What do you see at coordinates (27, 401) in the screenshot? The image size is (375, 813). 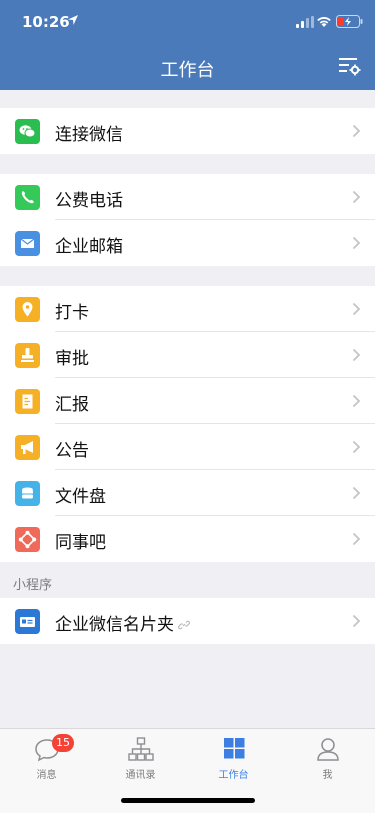 I see `report-icon` at bounding box center [27, 401].